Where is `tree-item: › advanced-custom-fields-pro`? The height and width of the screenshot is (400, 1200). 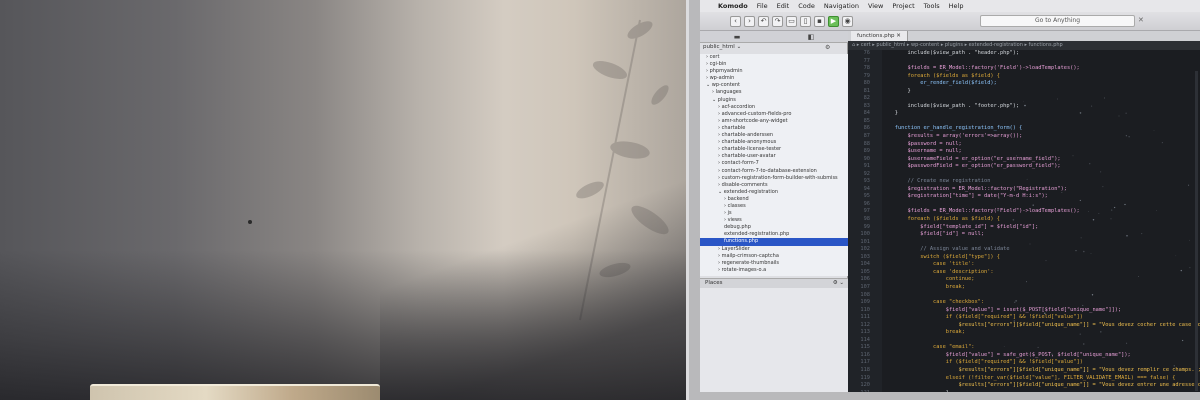
tree-item: › advanced-custom-fields-pro is located at coordinates (774, 114).